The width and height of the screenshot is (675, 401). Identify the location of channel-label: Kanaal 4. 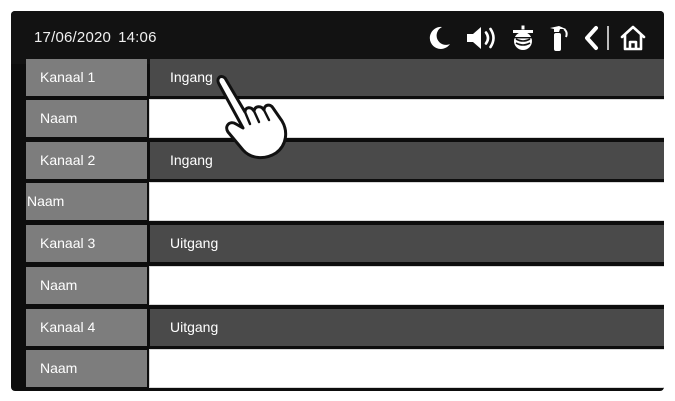
(86, 327).